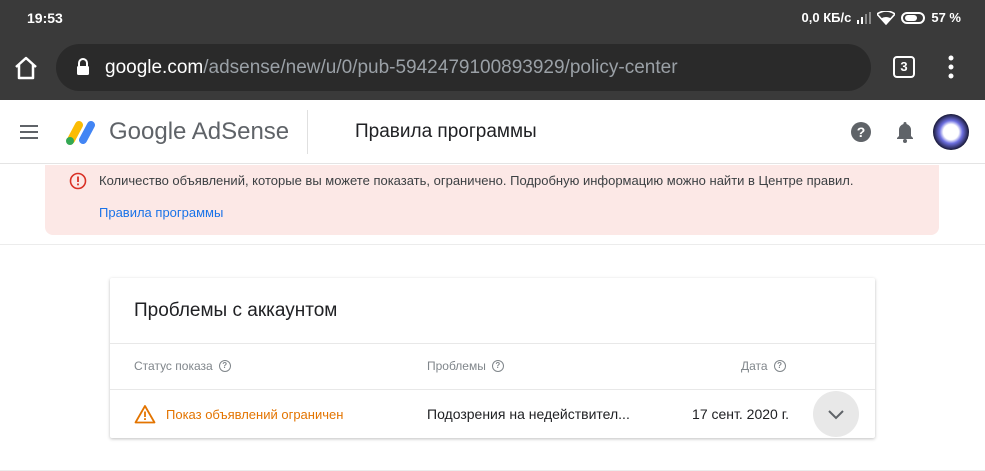  What do you see at coordinates (83, 66) in the screenshot?
I see `lock-icon` at bounding box center [83, 66].